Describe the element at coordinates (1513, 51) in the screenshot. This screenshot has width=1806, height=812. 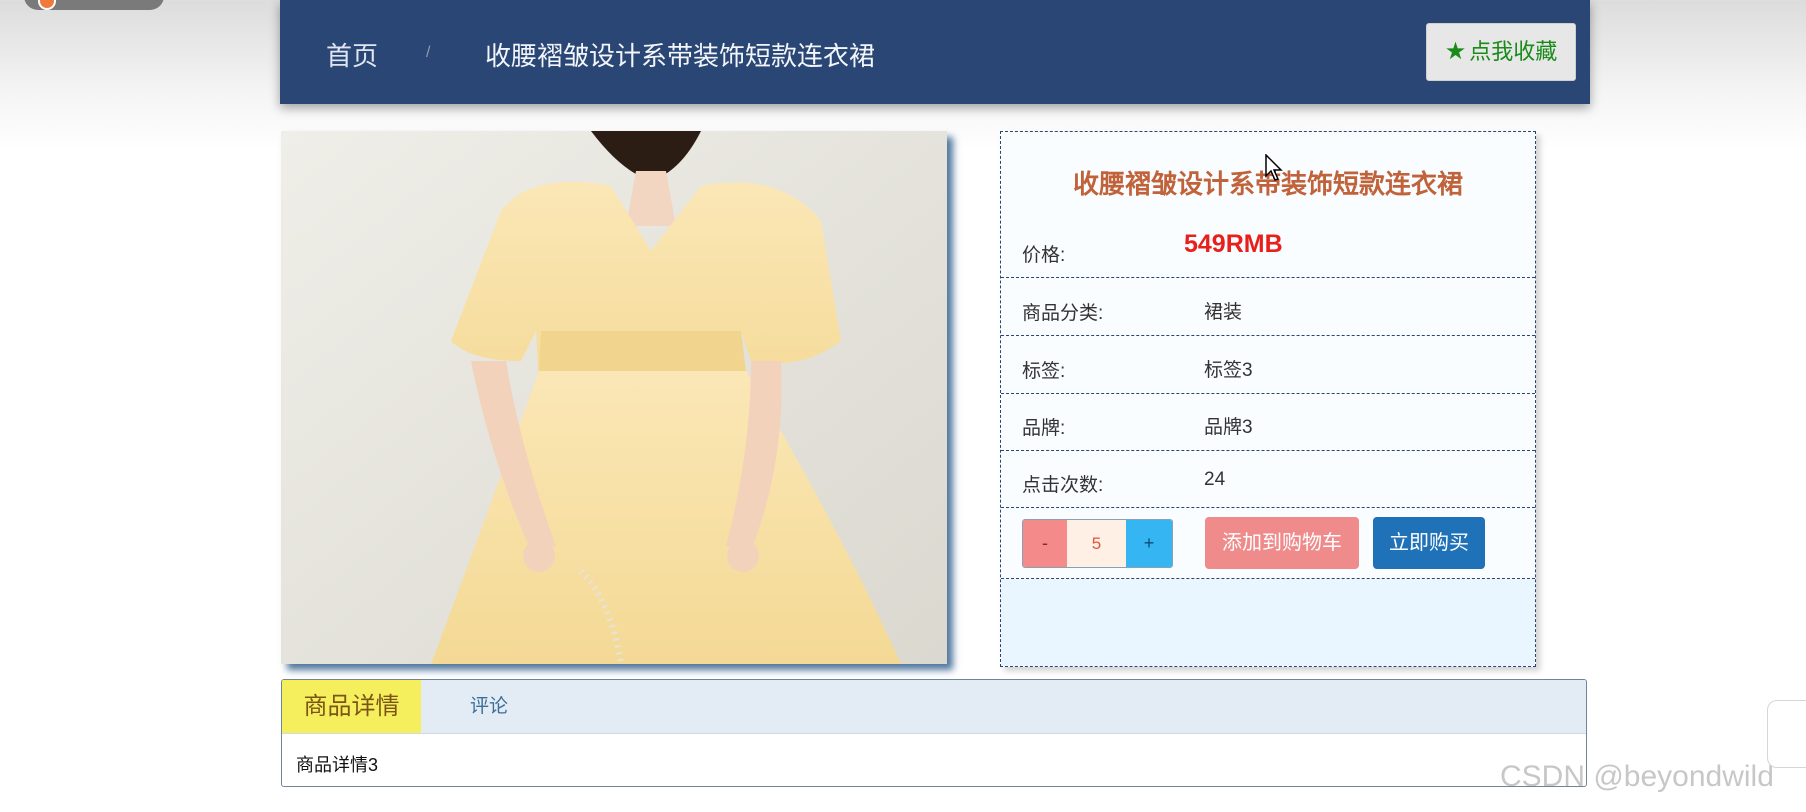
I see `favorite-button-label: 点我收藏` at that location.